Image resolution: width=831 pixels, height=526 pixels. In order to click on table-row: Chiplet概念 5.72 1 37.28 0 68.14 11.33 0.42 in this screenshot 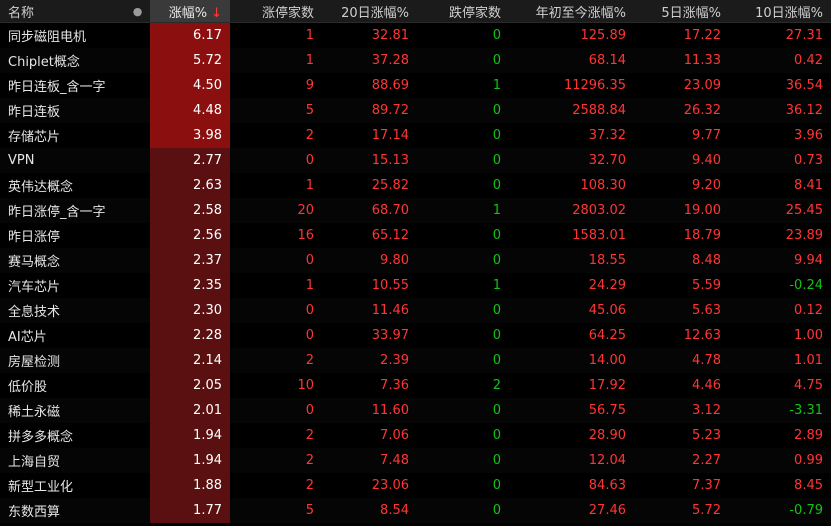, I will do `click(415, 60)`.